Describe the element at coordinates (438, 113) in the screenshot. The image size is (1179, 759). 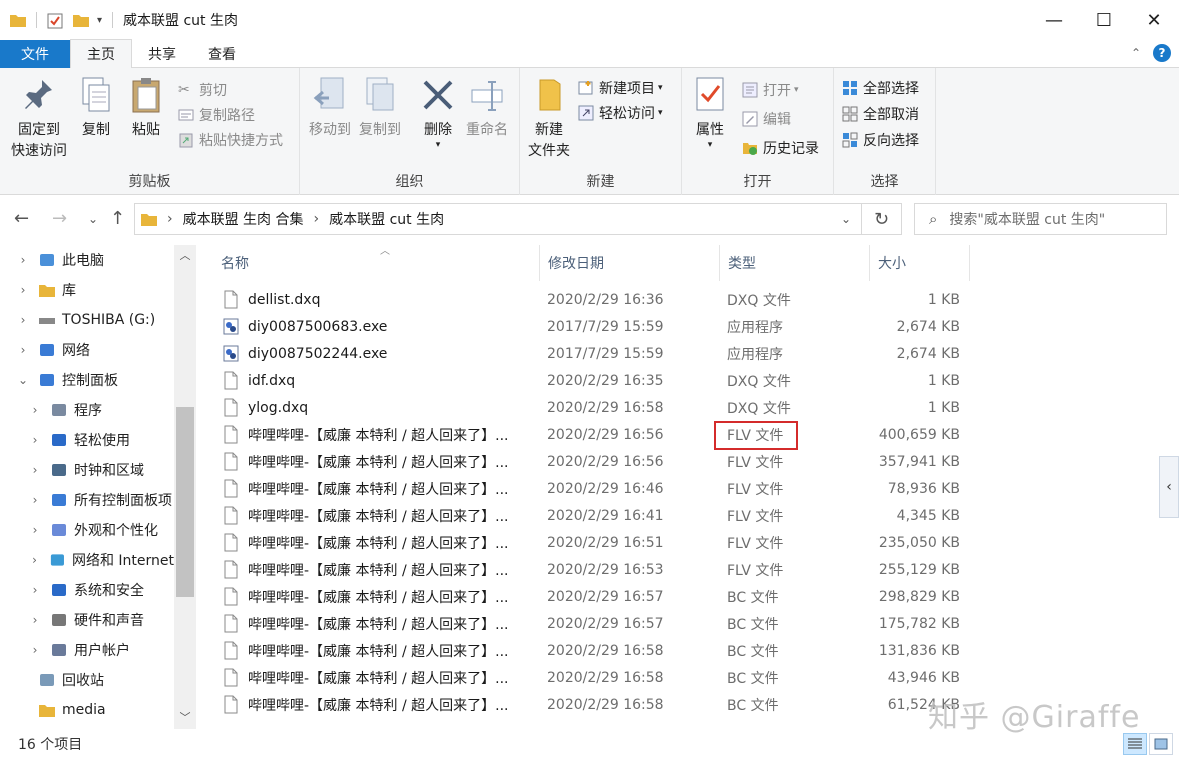
I see `delete-button: 删除 ▾` at that location.